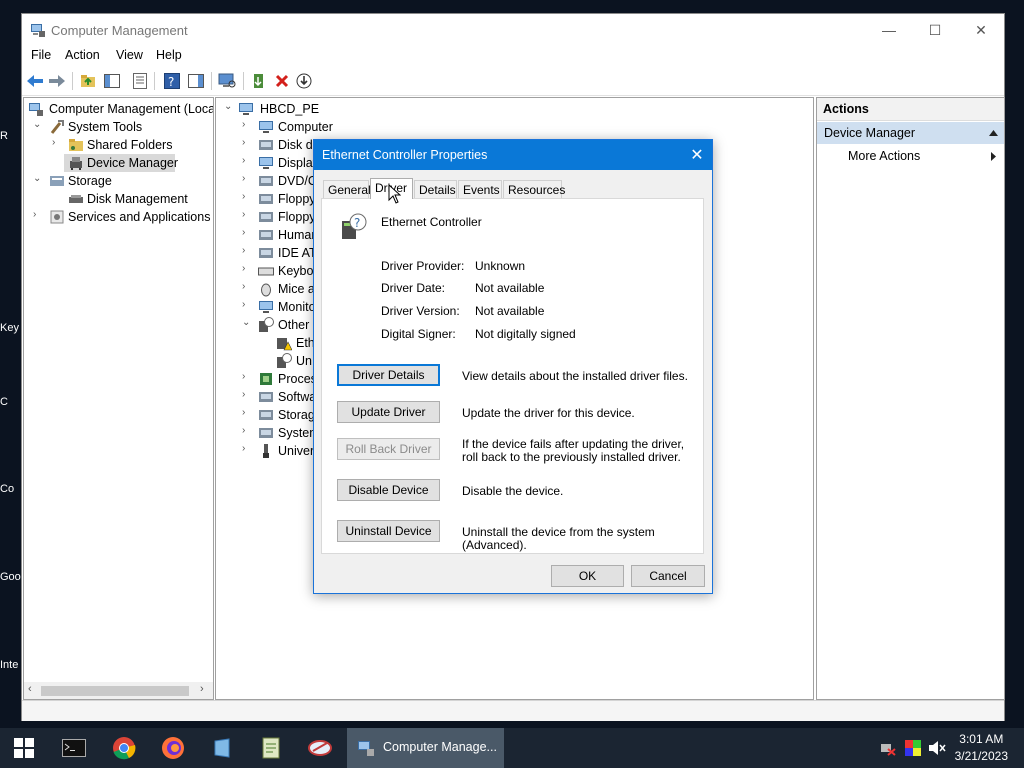 The image size is (1024, 768). I want to click on menu-file: File, so click(41, 55).